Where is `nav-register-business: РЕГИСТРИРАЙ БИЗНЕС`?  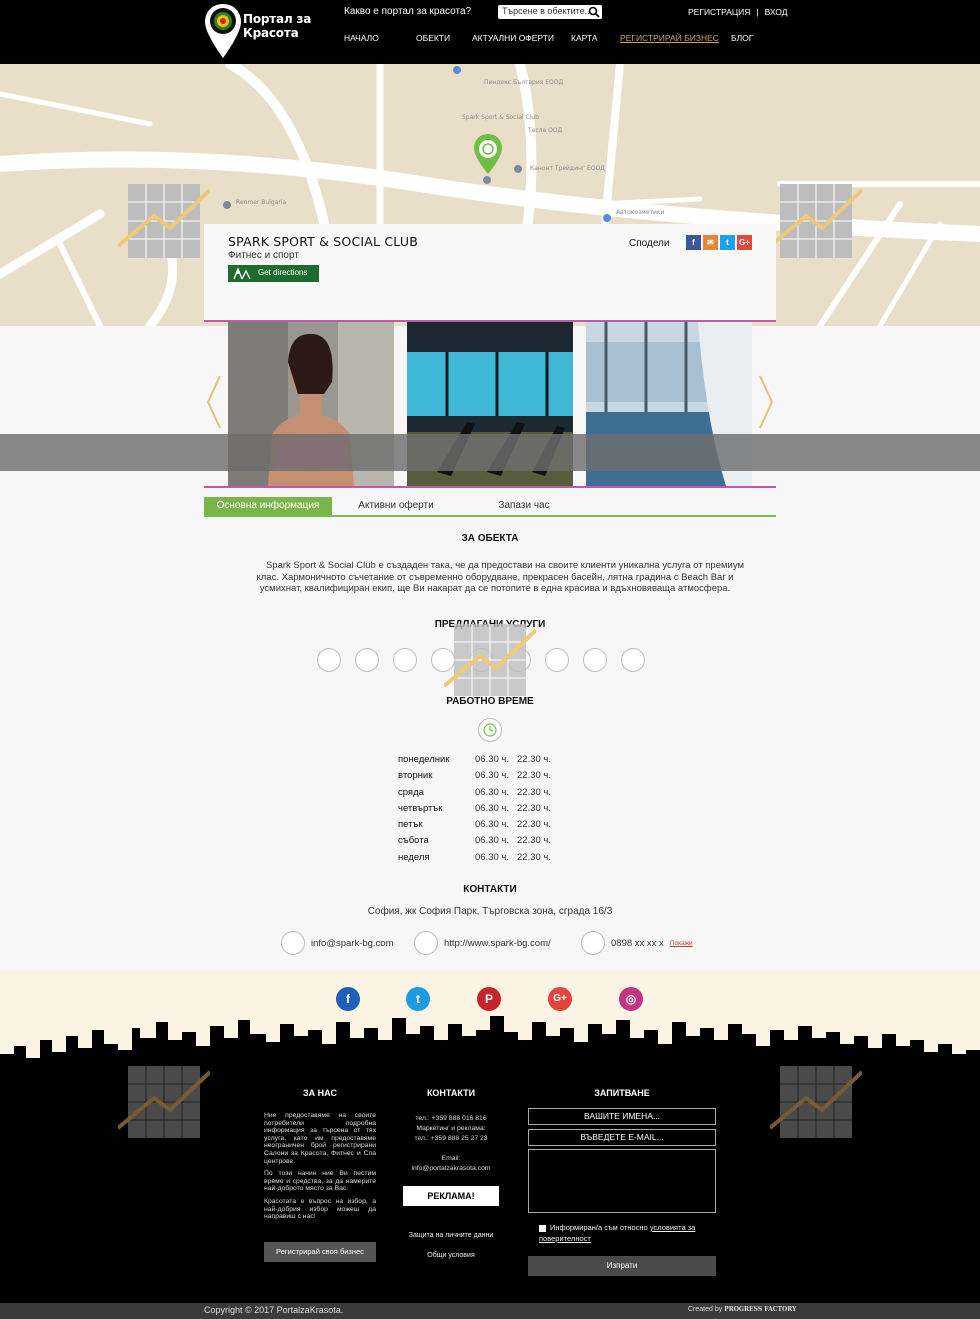
nav-register-business: РЕГИСТРИРАЙ БИЗНЕС is located at coordinates (675, 38).